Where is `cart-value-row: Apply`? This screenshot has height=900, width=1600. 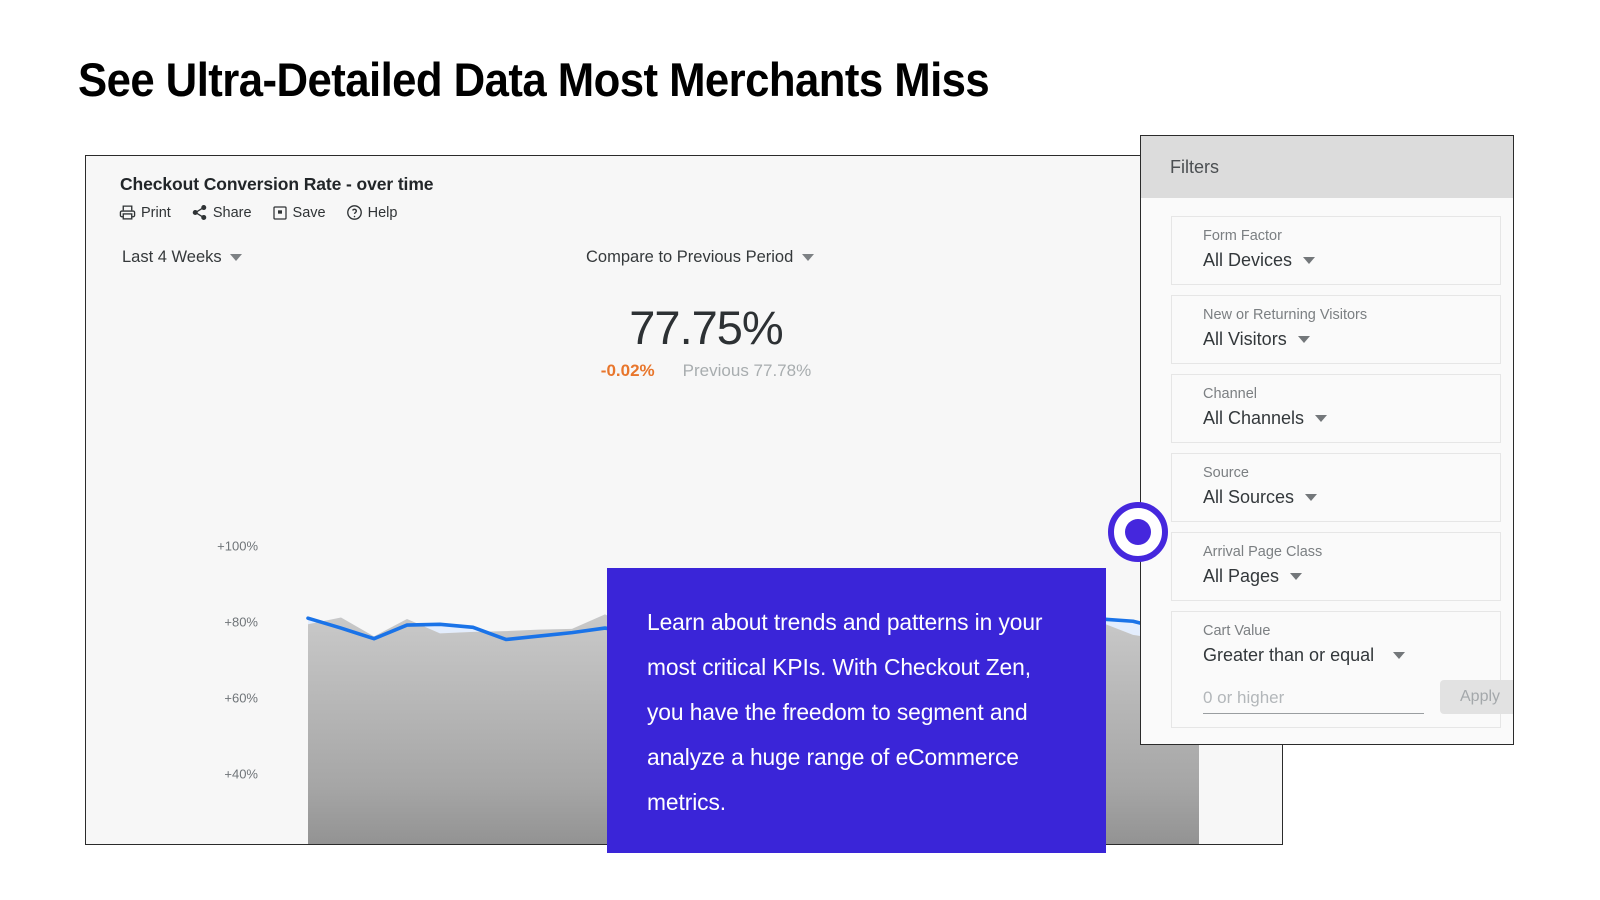
cart-value-row: Apply is located at coordinates (1358, 697).